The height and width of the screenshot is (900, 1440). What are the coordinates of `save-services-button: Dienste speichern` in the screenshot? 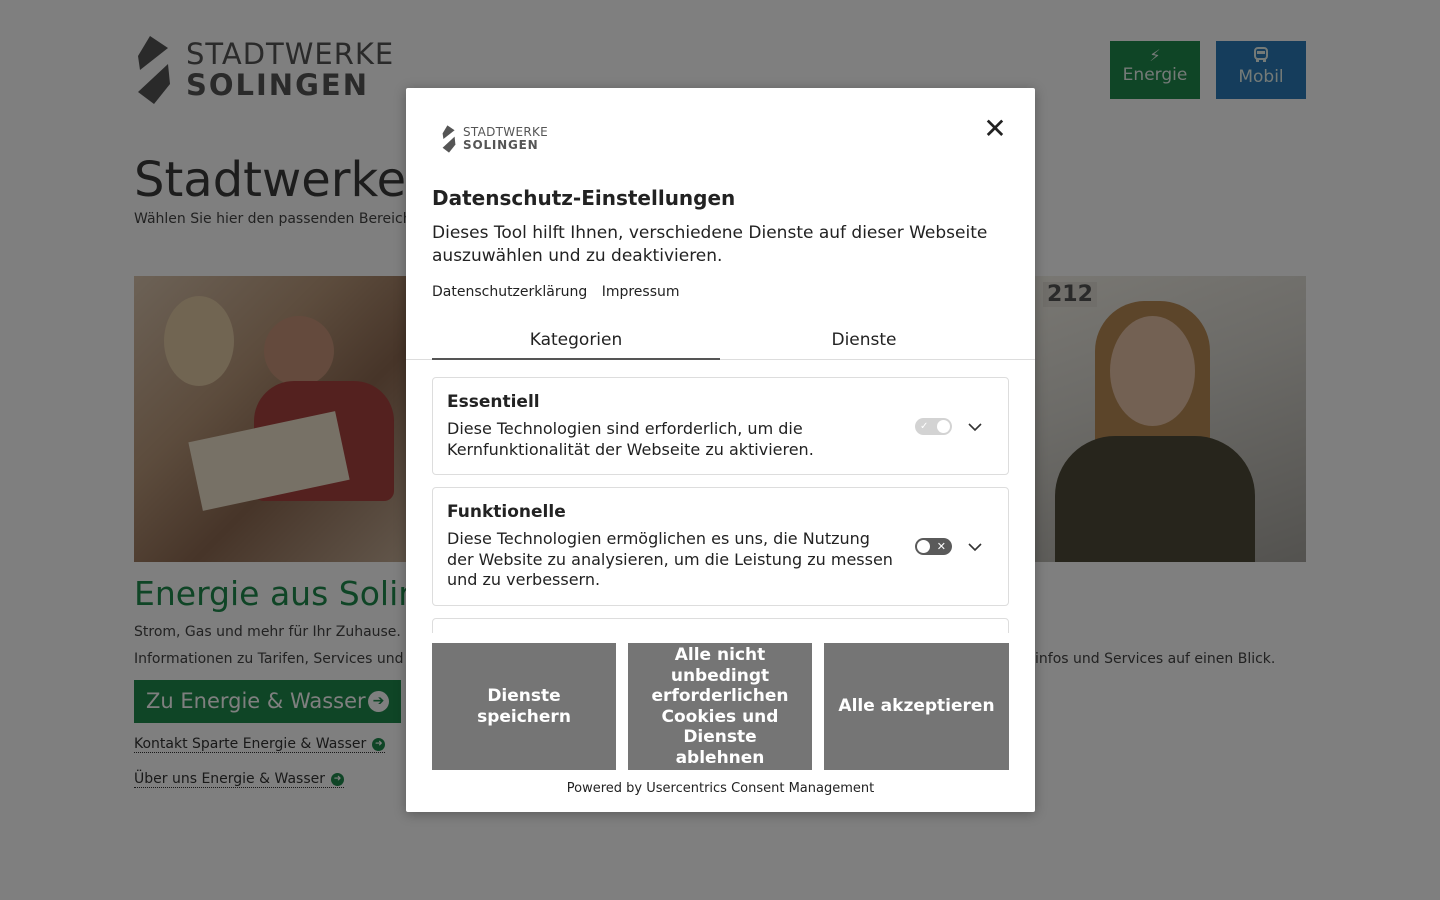 It's located at (524, 706).